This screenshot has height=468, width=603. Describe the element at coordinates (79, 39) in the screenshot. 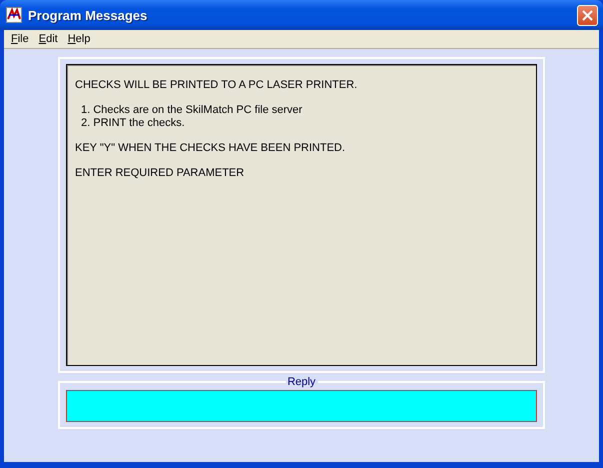

I see `menu-item: Help` at that location.